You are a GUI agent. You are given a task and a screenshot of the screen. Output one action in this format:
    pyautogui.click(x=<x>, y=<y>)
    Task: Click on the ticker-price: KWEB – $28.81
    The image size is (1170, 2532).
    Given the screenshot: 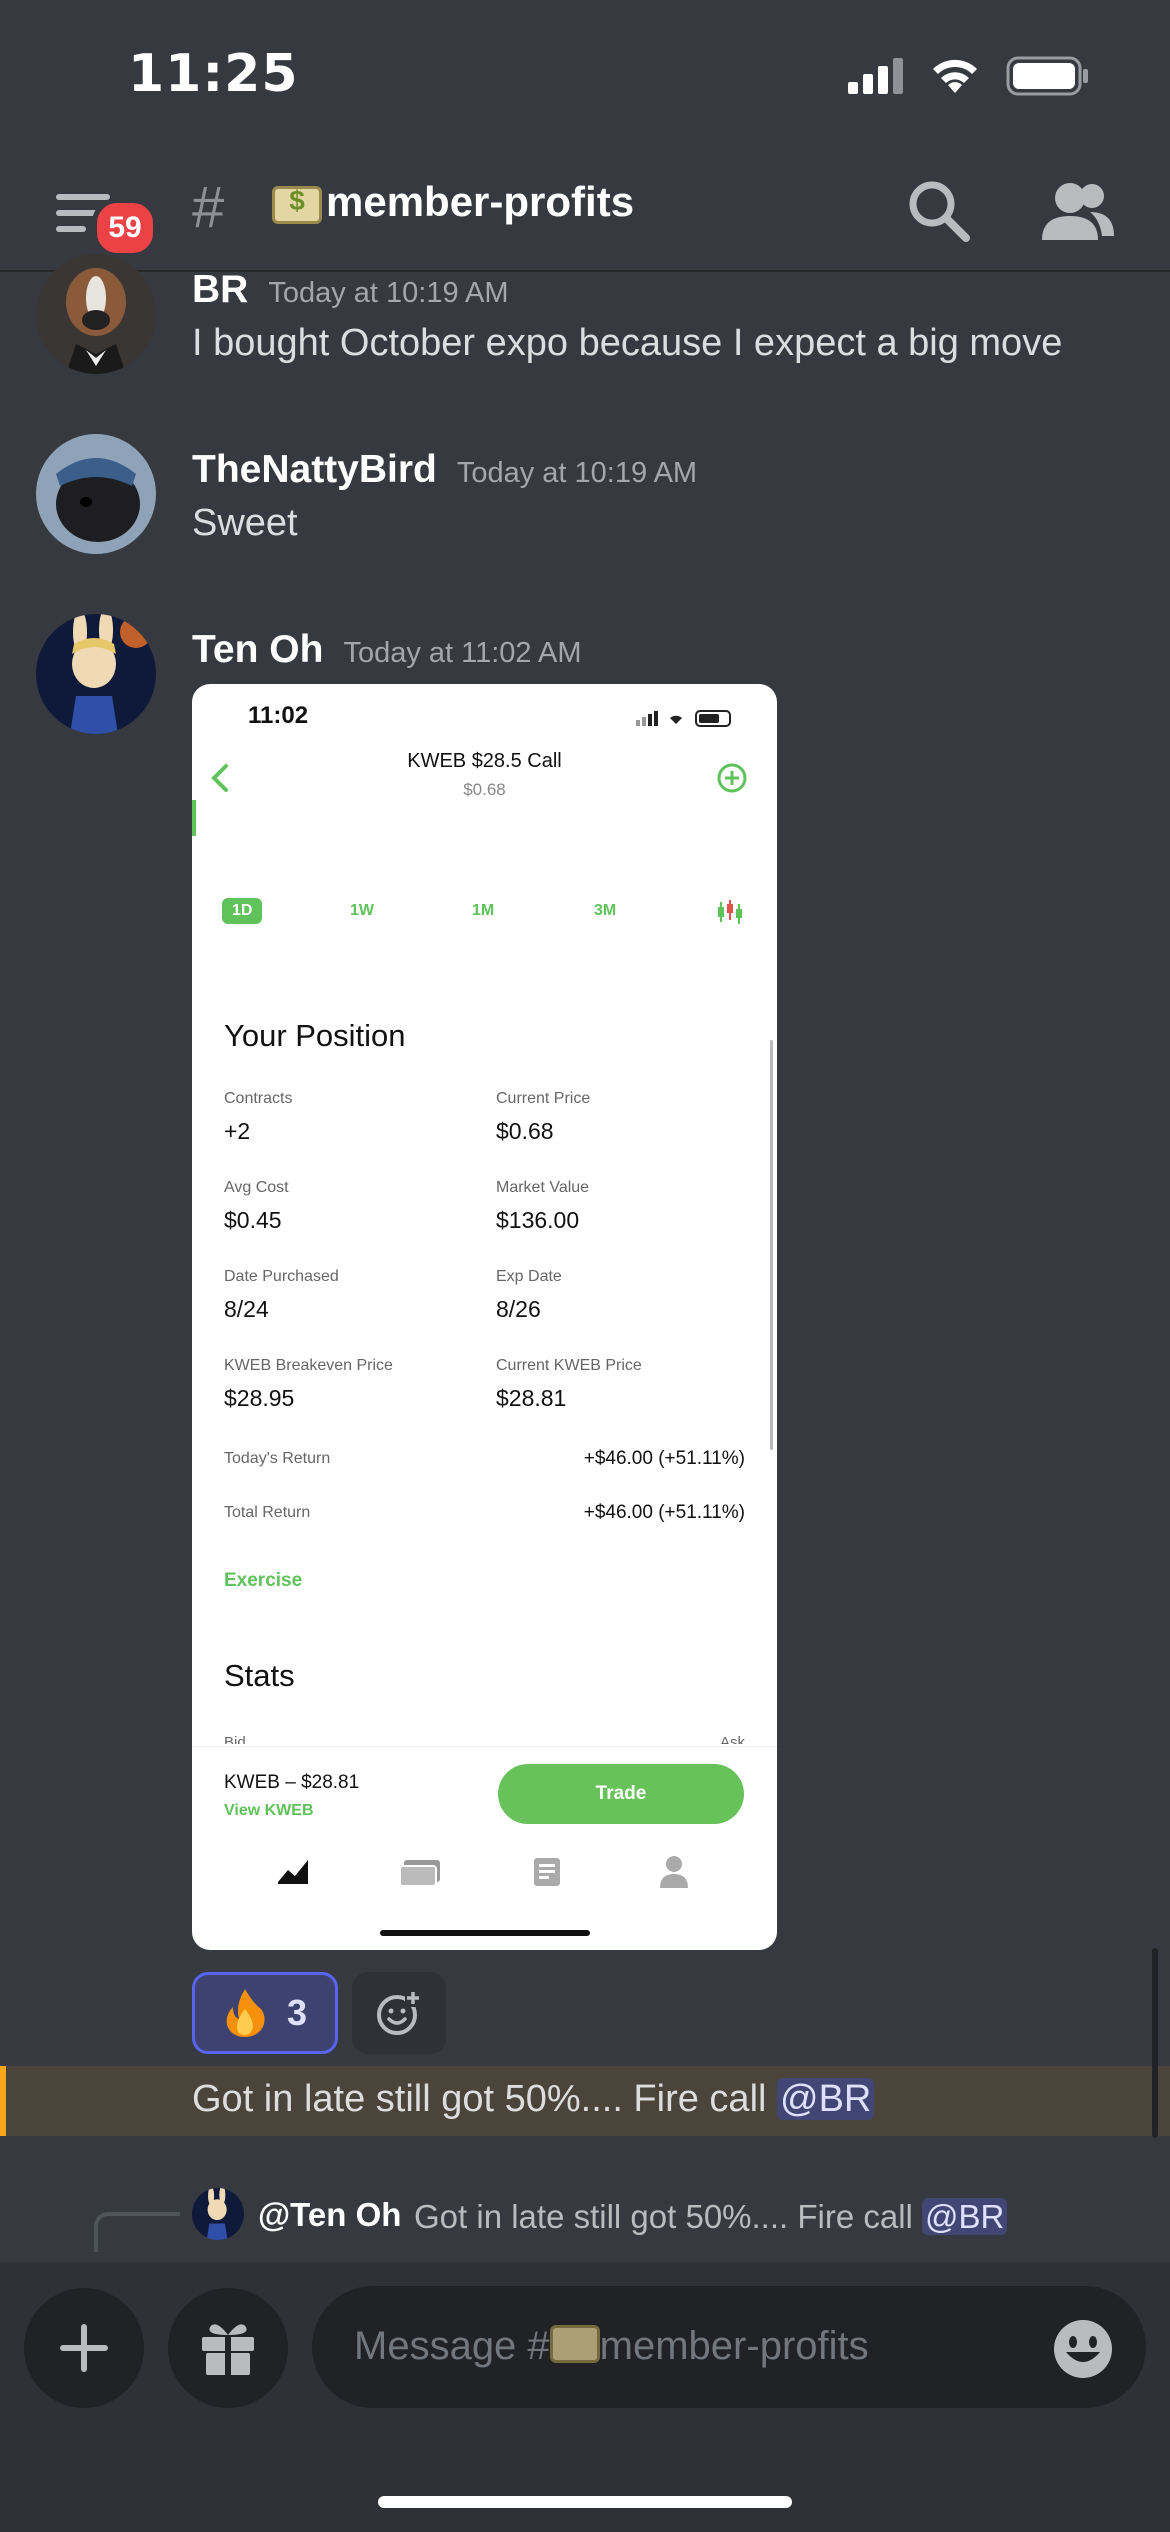 What is the action you would take?
    pyautogui.click(x=292, y=1782)
    